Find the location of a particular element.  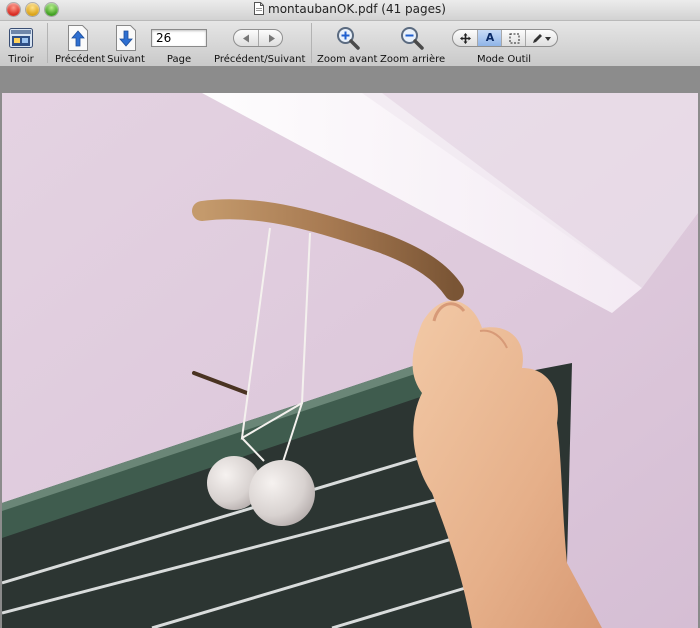

title-bar: montaubanOK.pdf (41 pages) is located at coordinates (350, 10).